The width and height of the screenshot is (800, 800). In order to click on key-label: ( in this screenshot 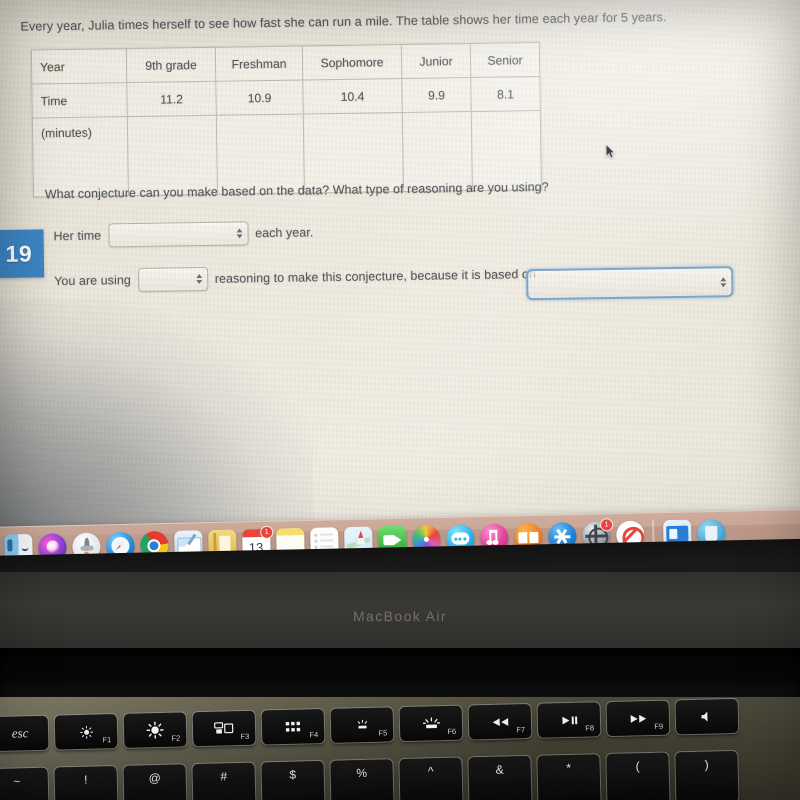, I will do `click(637, 766)`.